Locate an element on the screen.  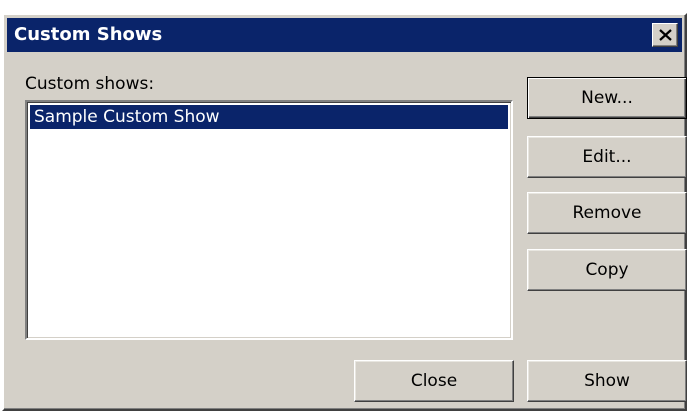
remove-button: Remove is located at coordinates (607, 213).